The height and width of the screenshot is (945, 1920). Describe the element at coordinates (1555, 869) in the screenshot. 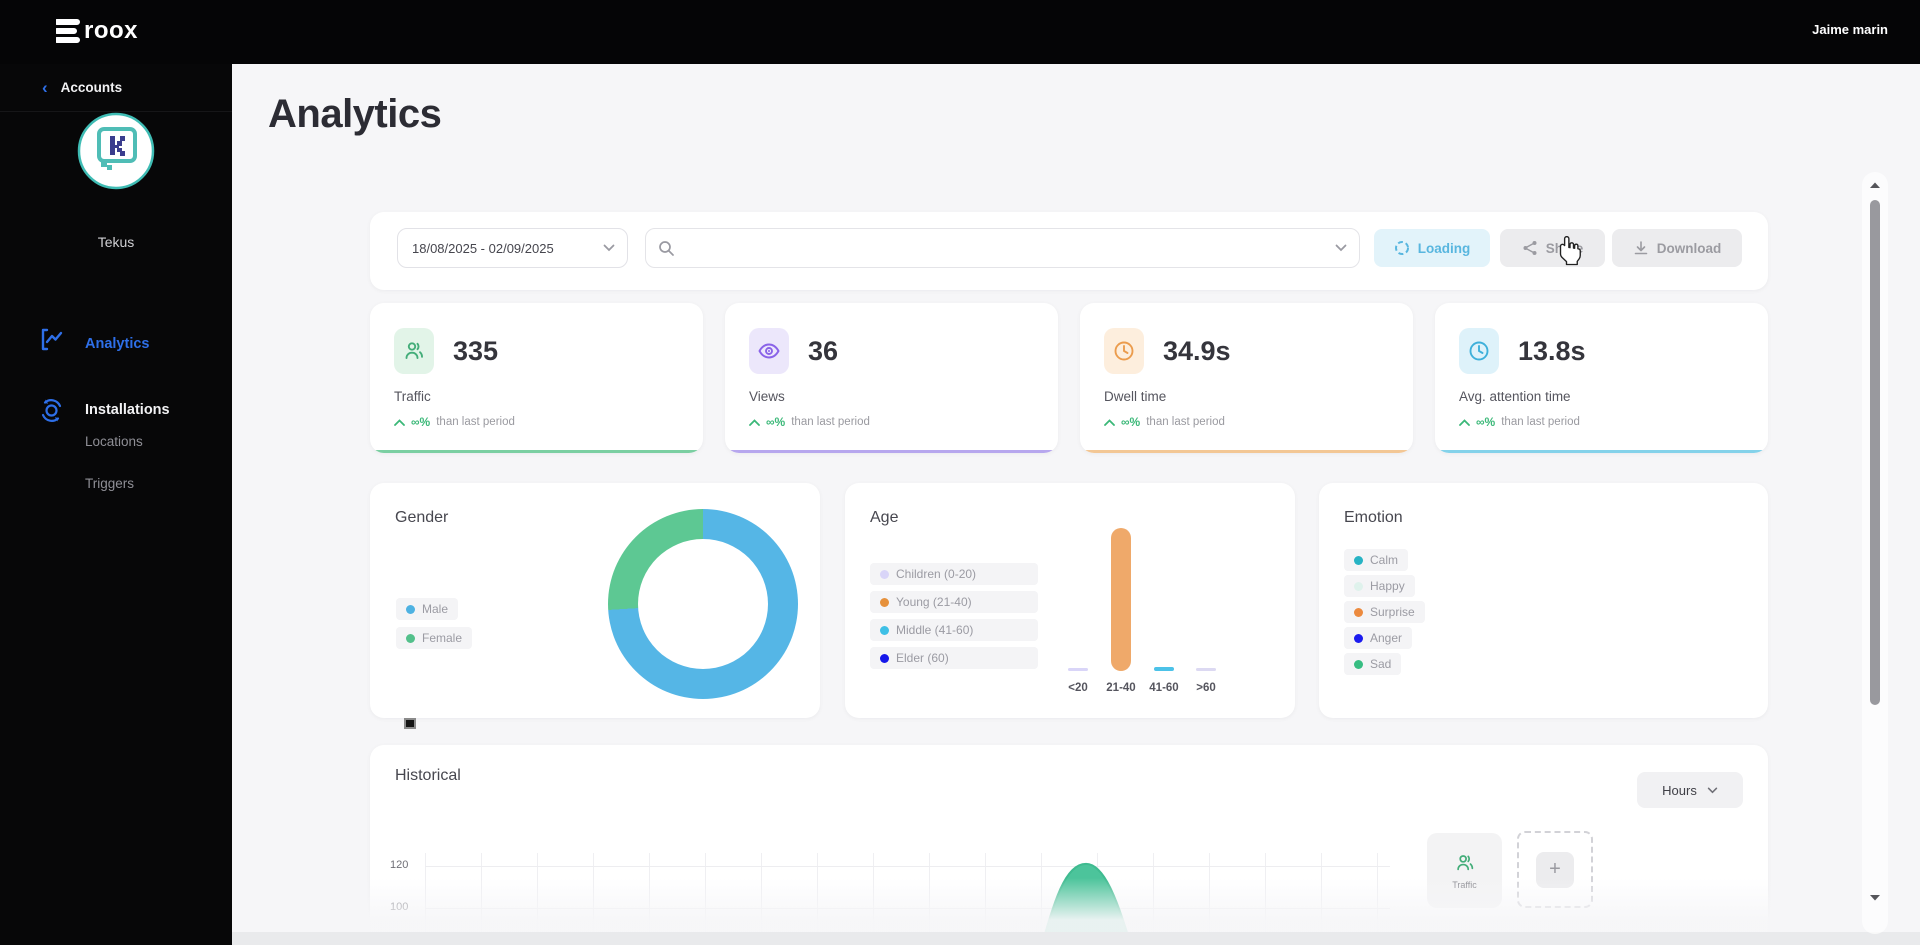

I see `add-series-button: +` at that location.